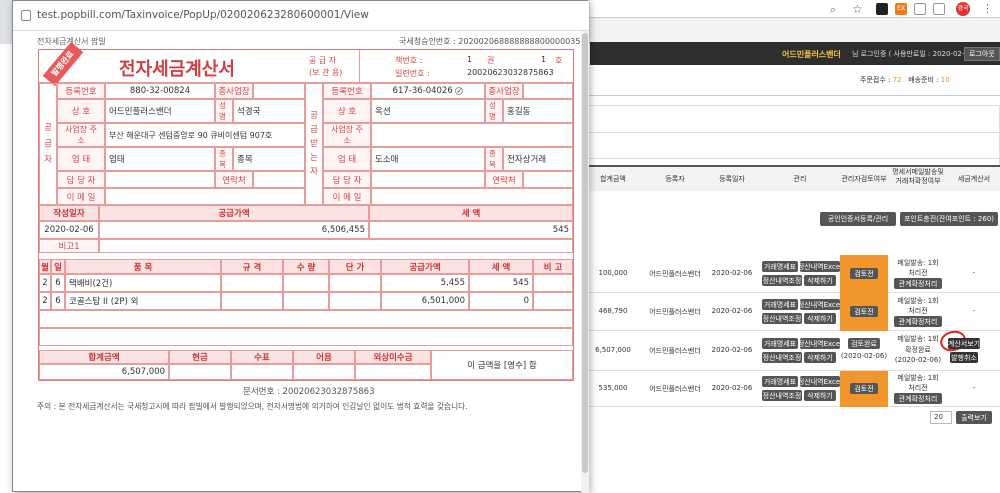  I want to click on supplier-name: 어드민플러스밴더, so click(160, 111).